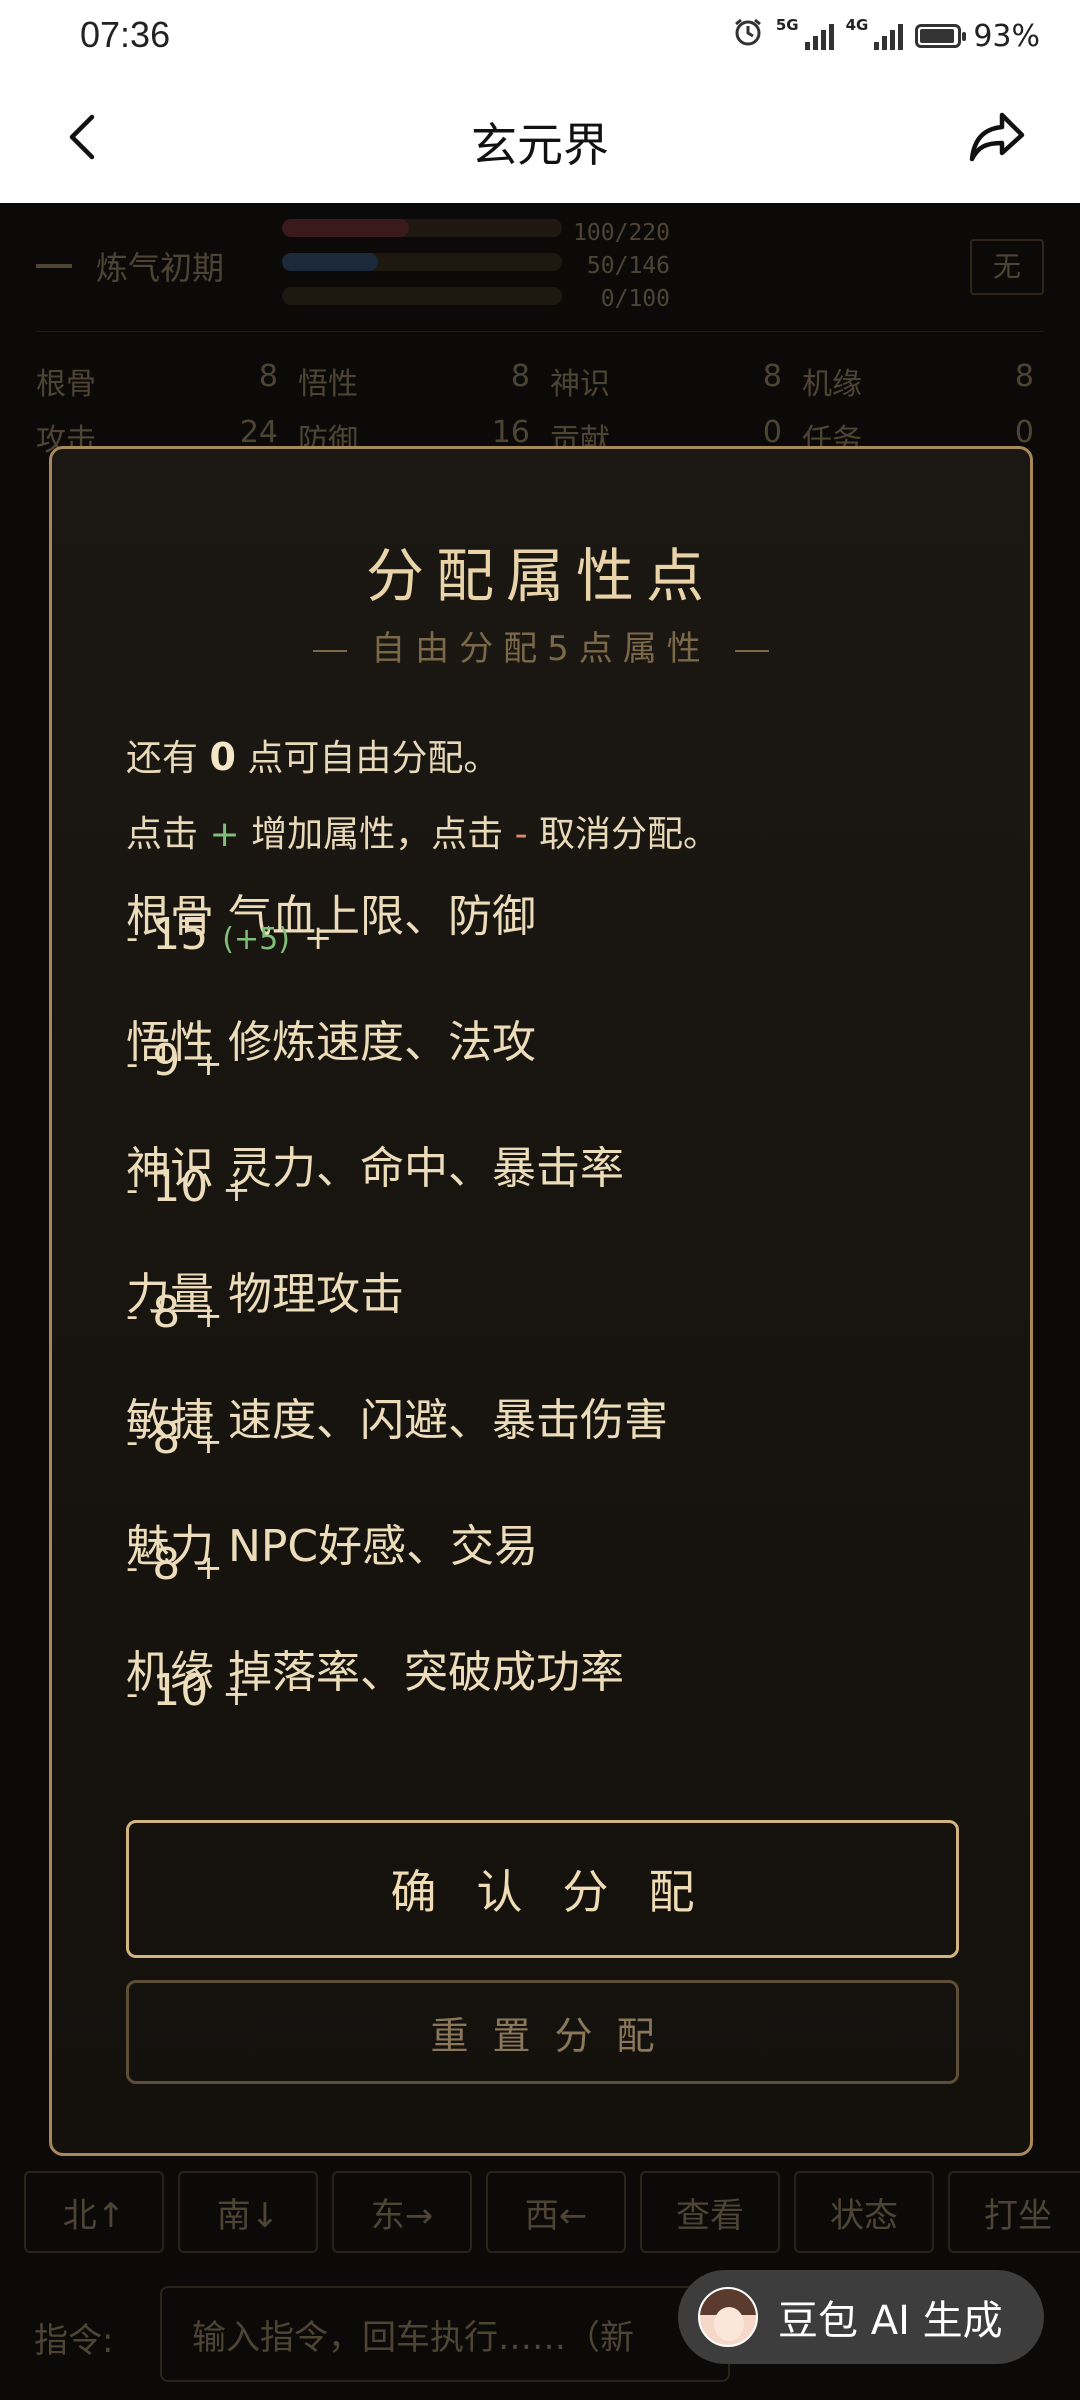  I want to click on page-title: 玄元界, so click(540, 145).